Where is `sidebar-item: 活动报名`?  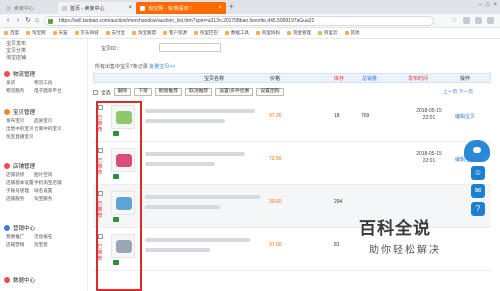
sidebar-item: 活动报名 is located at coordinates (55, 236).